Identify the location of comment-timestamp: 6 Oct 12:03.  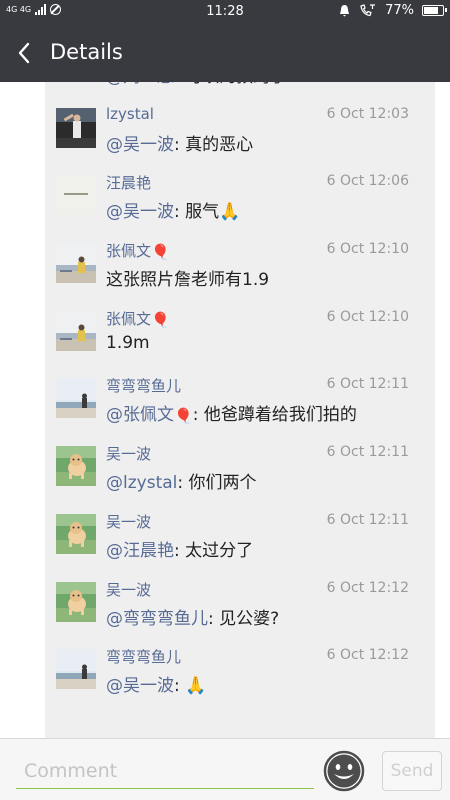
(367, 113).